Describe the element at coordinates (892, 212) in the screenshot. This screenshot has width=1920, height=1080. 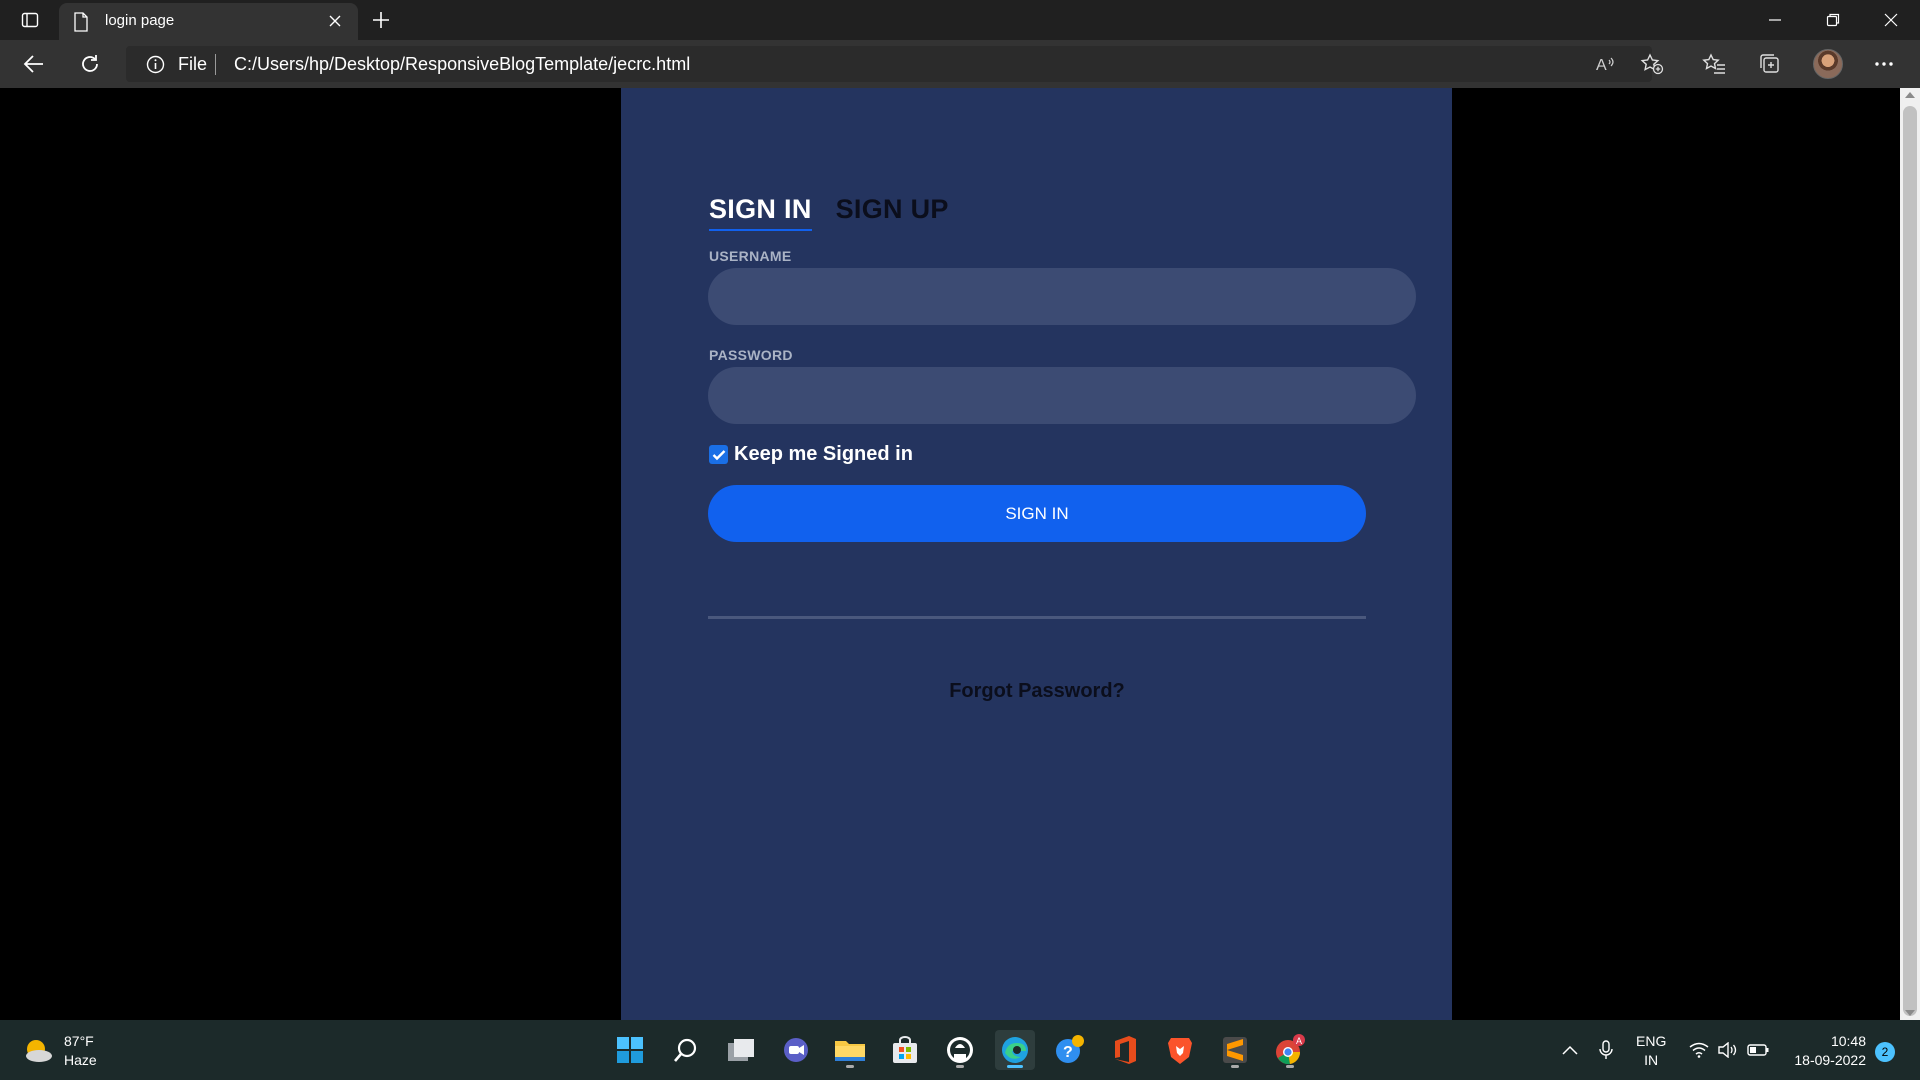
I see `tab-sign-up: SIGN UP` at that location.